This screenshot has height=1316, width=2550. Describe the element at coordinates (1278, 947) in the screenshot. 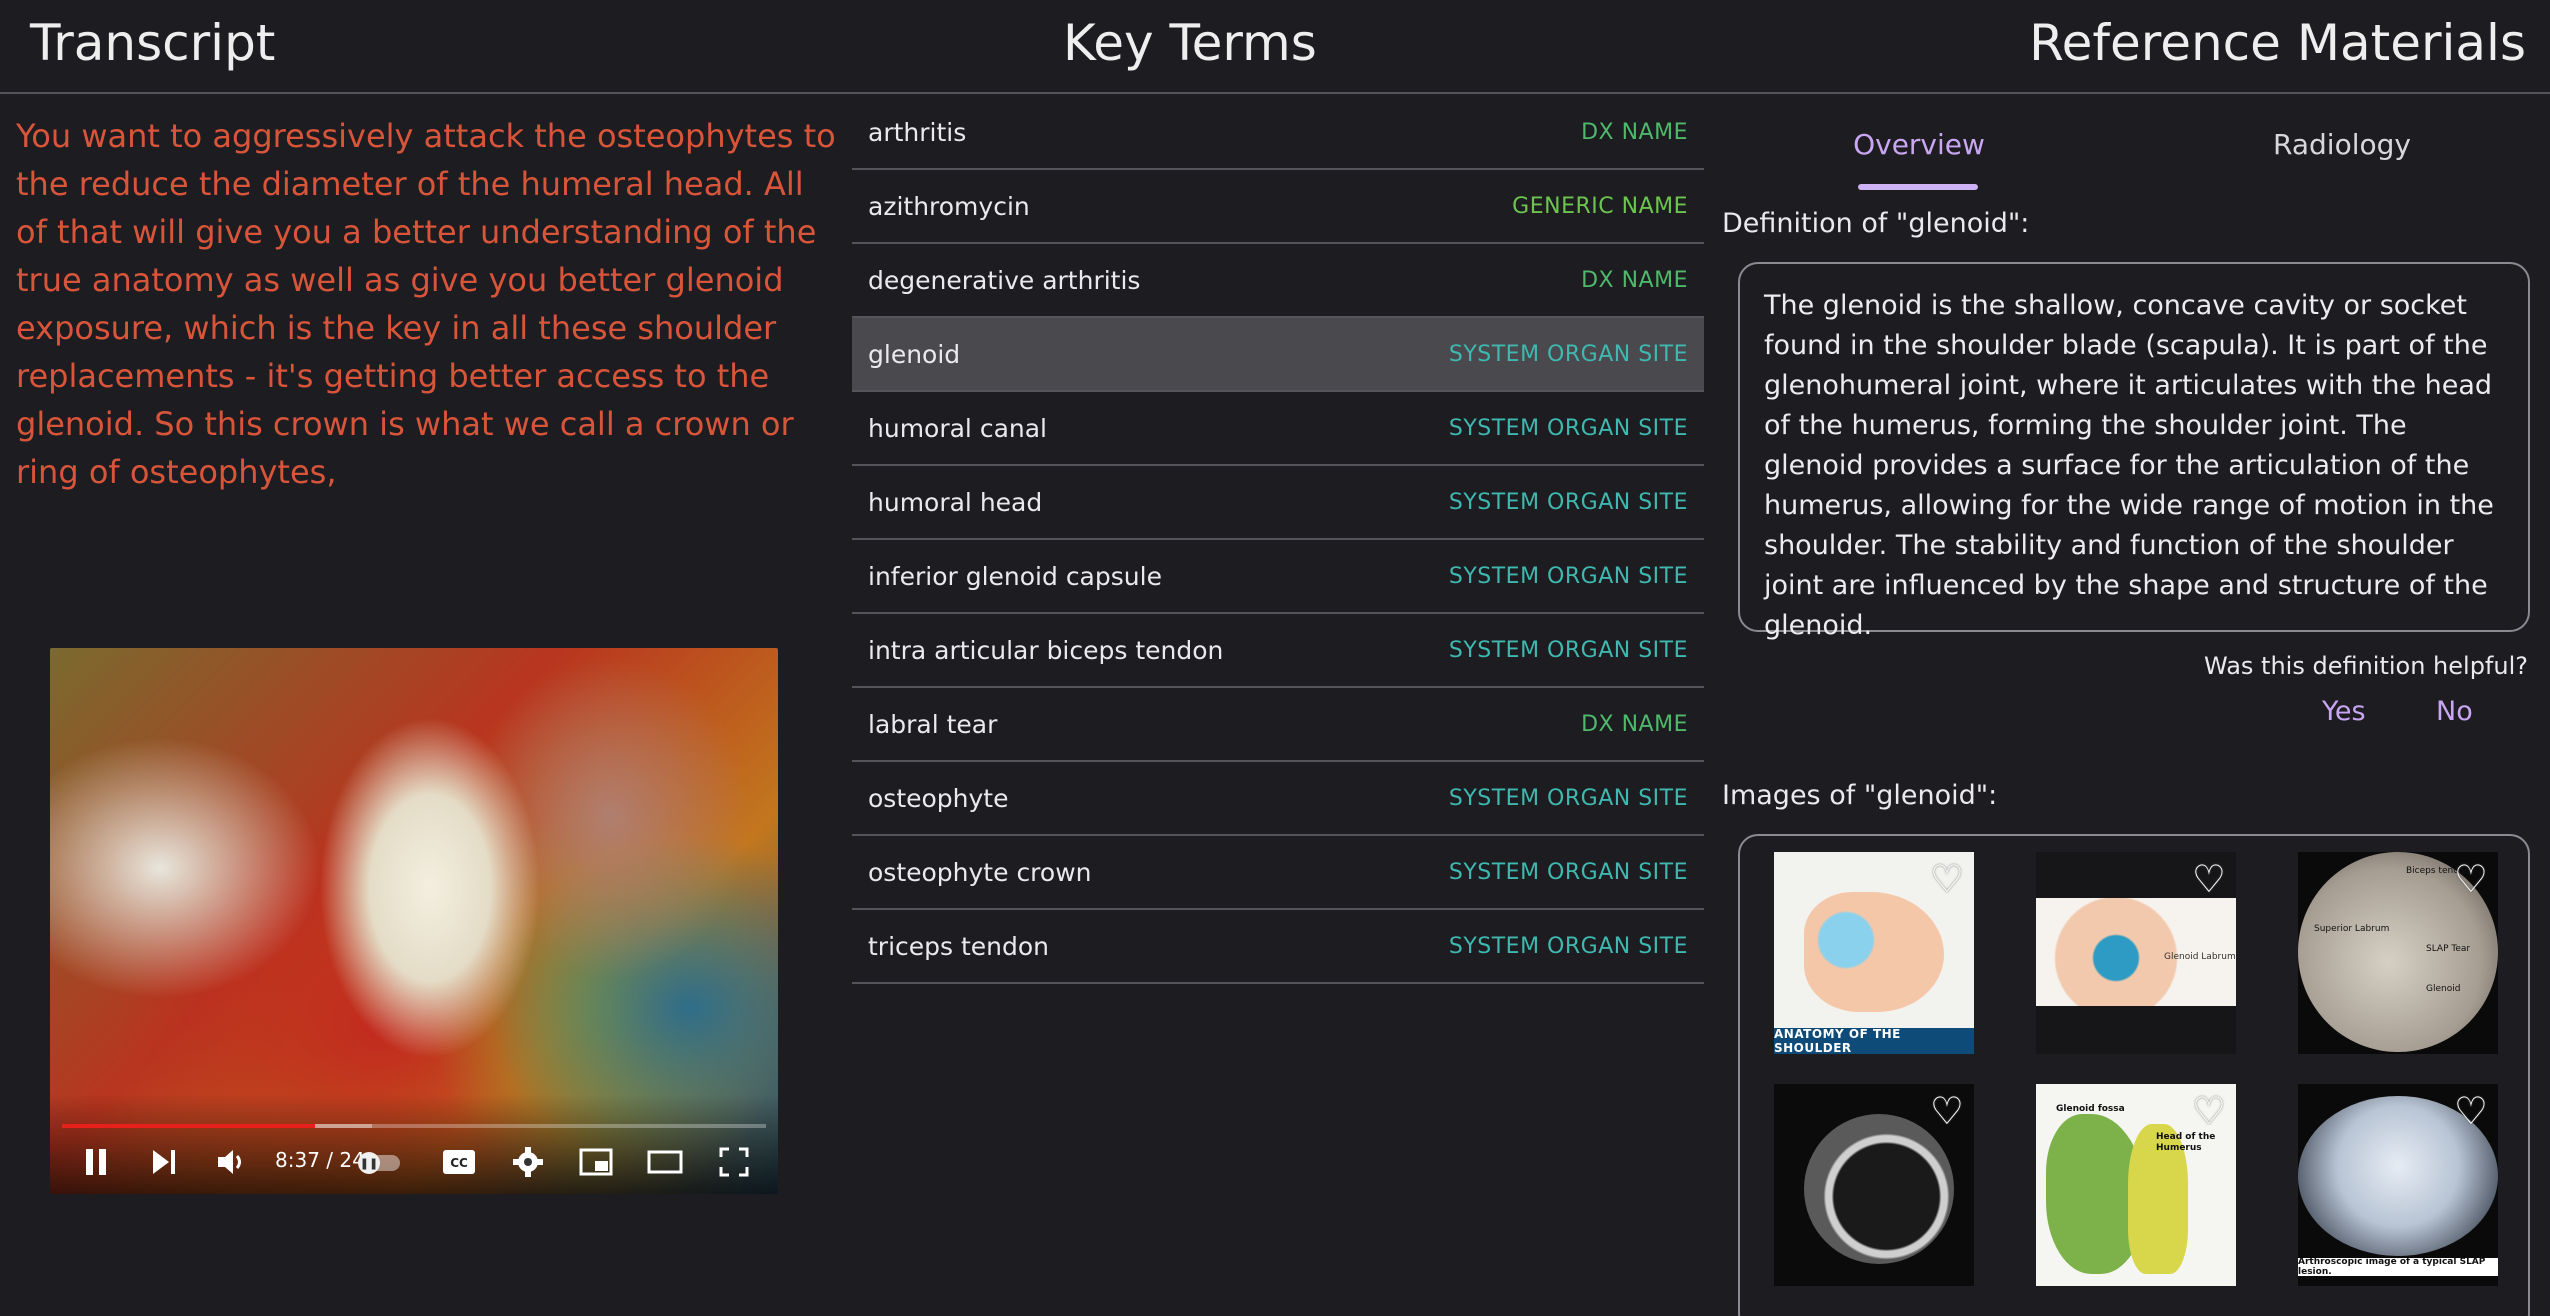

I see `key-term-row: triceps tendon SYSTEM ORGAN SITE` at that location.